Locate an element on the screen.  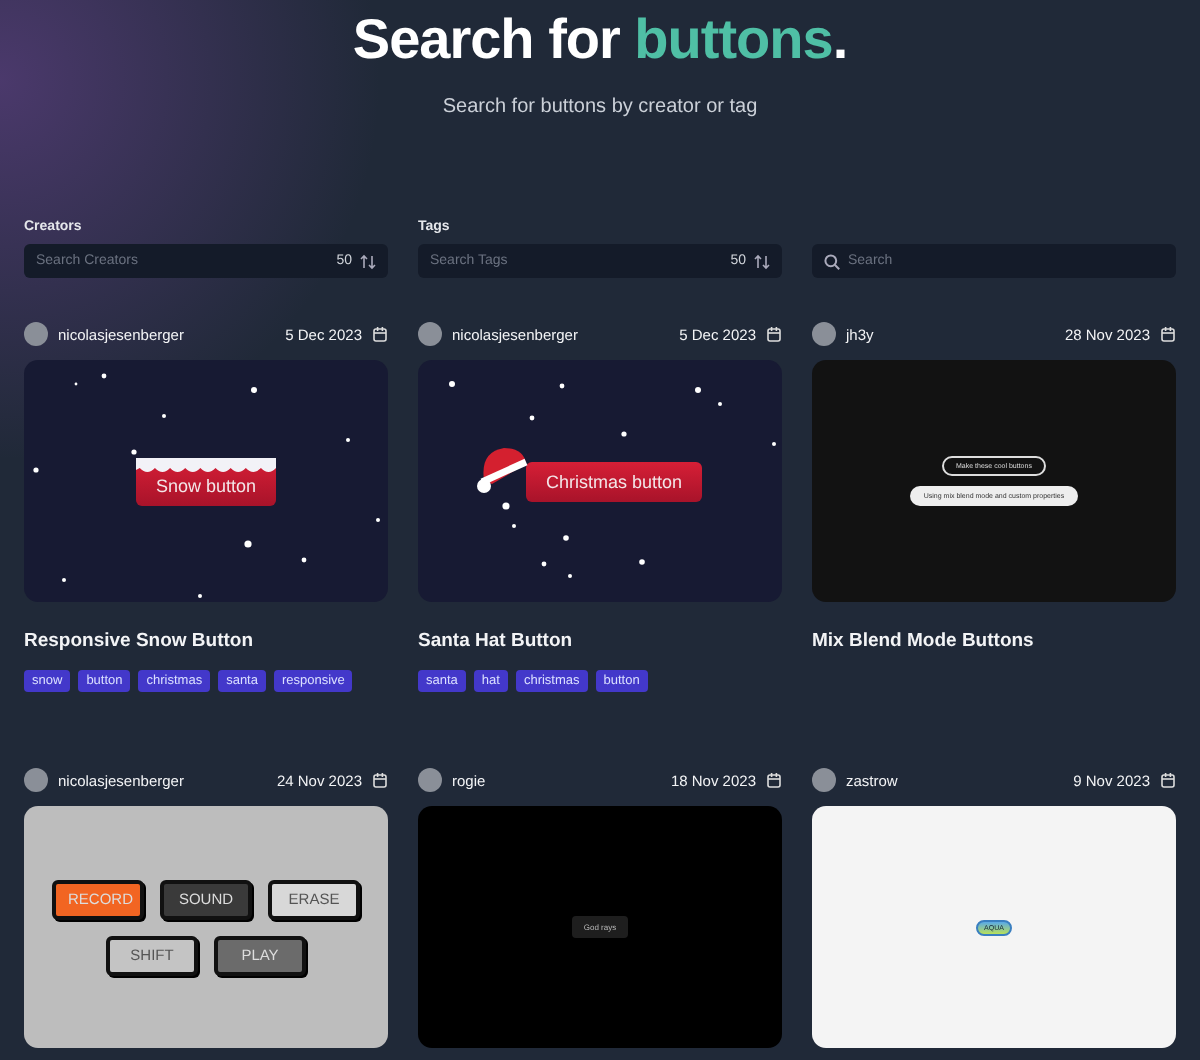
search-icon is located at coordinates (832, 261).